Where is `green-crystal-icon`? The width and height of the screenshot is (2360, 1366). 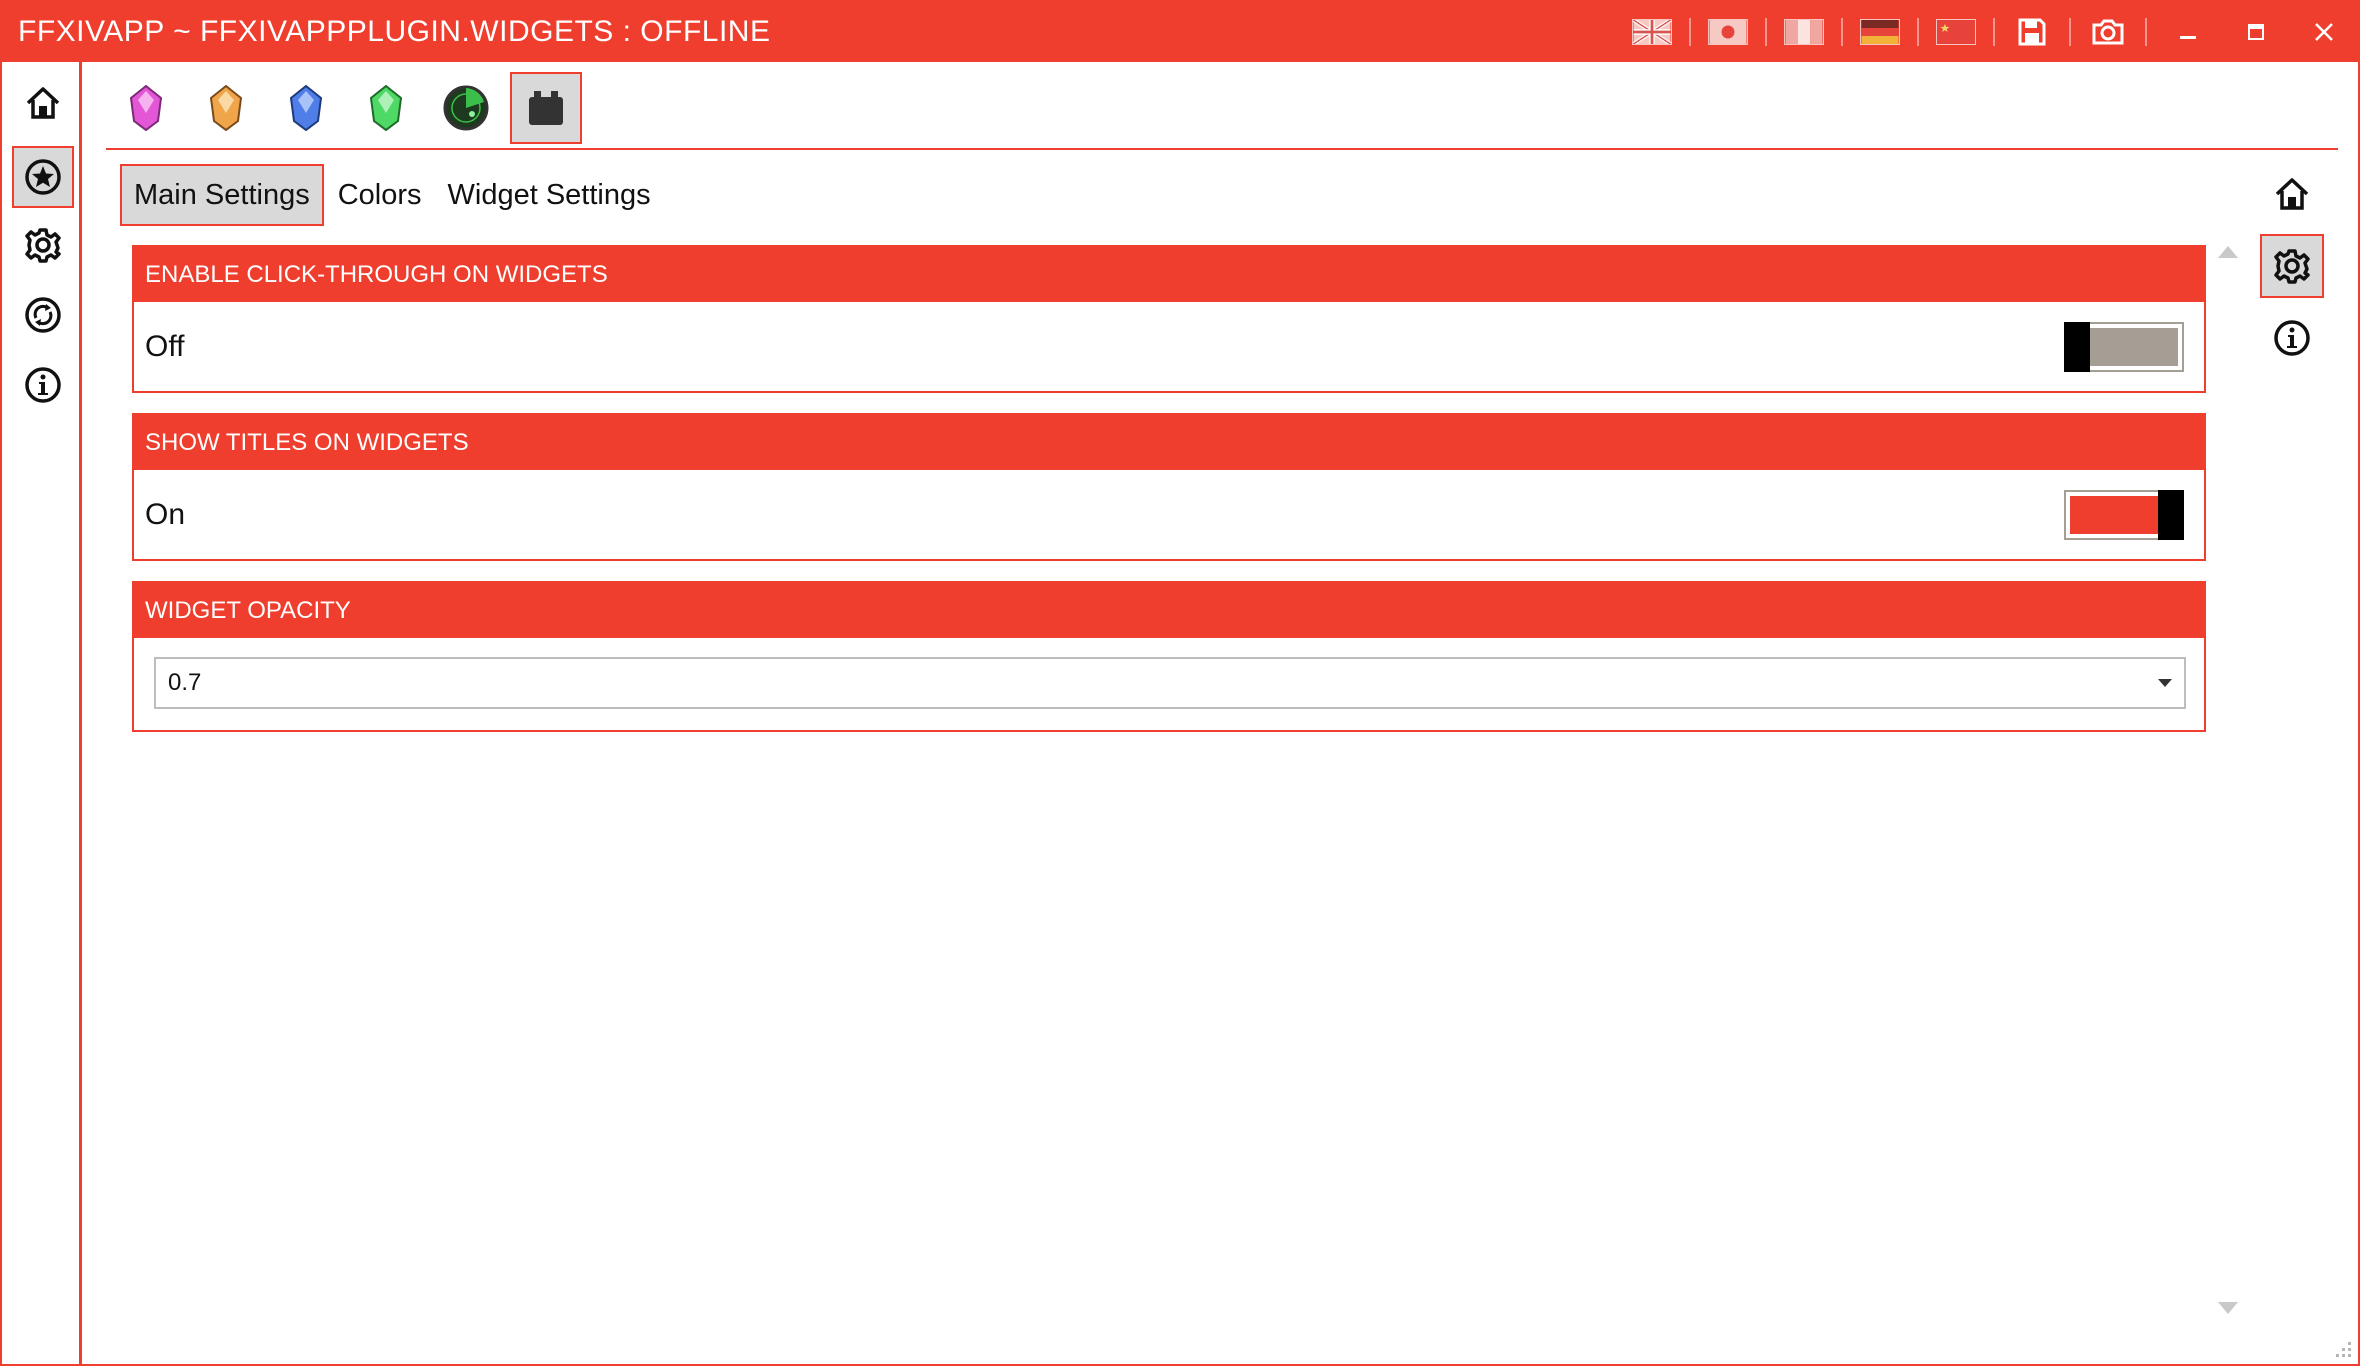
green-crystal-icon is located at coordinates (386, 108).